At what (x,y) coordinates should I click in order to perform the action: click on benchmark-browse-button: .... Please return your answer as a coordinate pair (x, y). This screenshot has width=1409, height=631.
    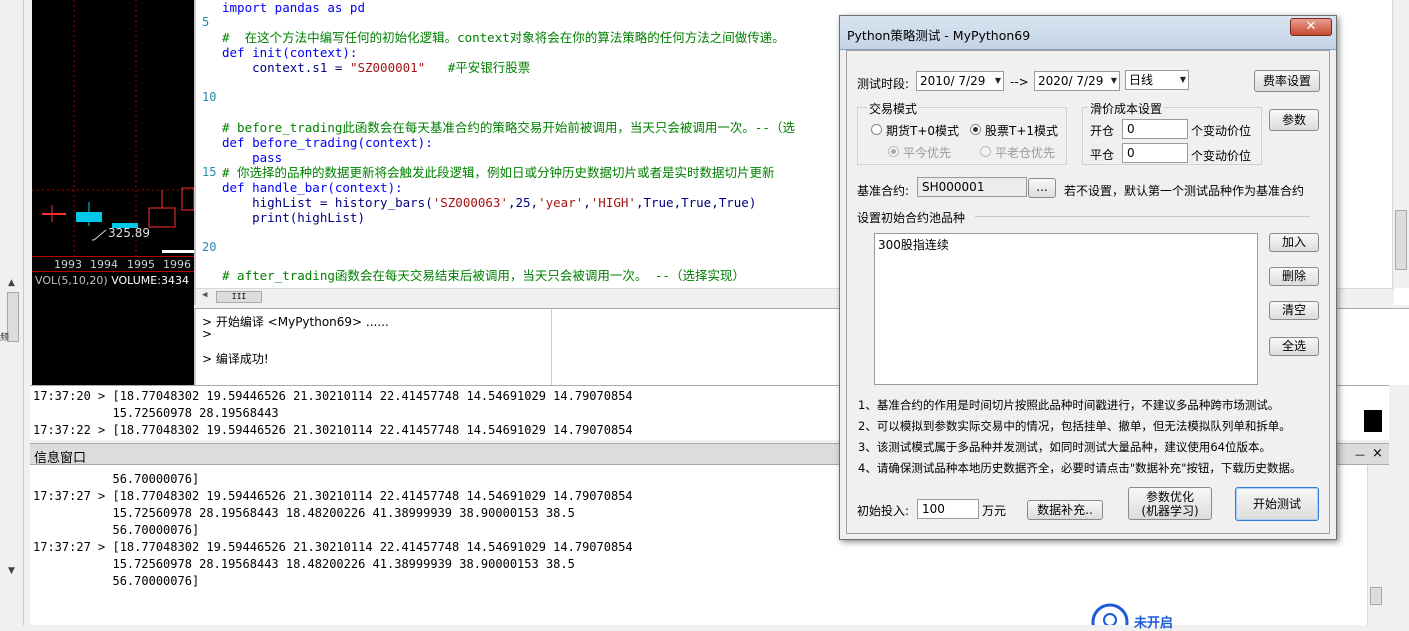
    Looking at the image, I should click on (1042, 188).